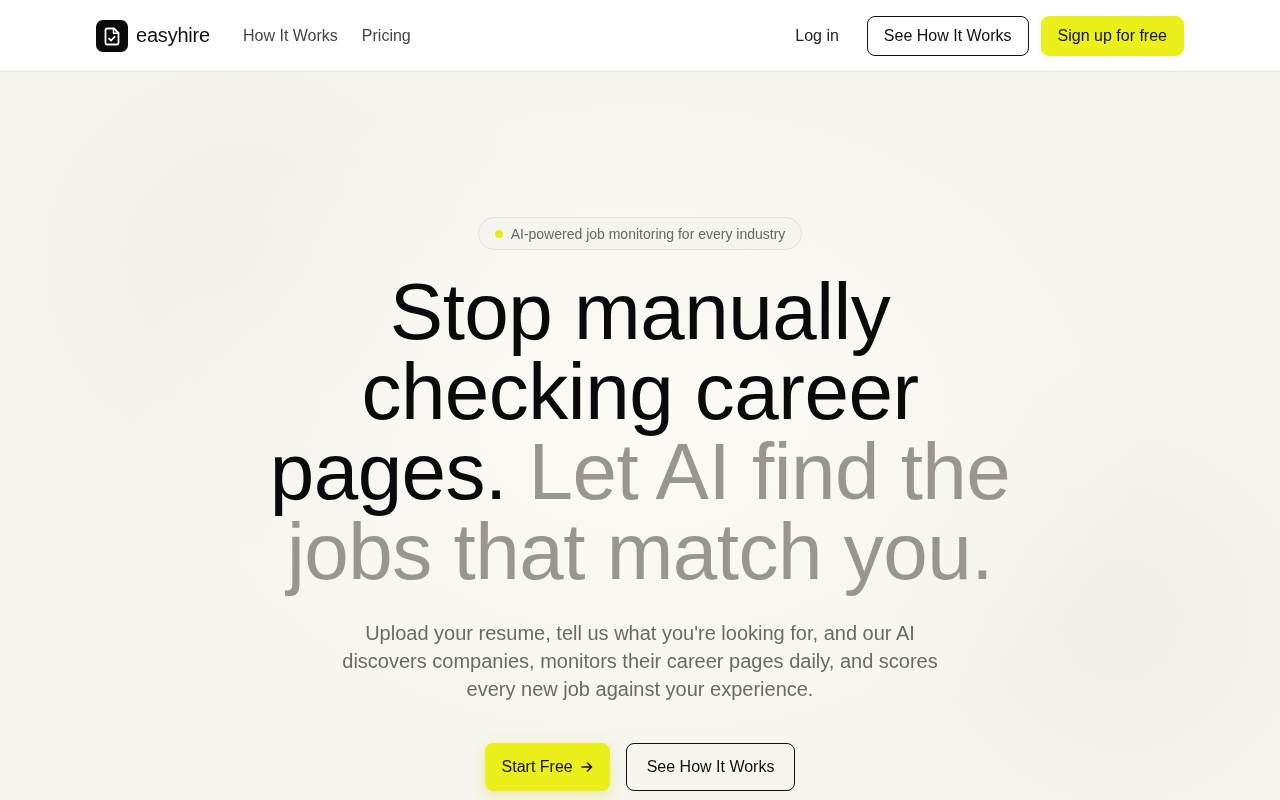 The width and height of the screenshot is (1280, 800). What do you see at coordinates (547, 767) in the screenshot?
I see `start-free-button: Start Free` at bounding box center [547, 767].